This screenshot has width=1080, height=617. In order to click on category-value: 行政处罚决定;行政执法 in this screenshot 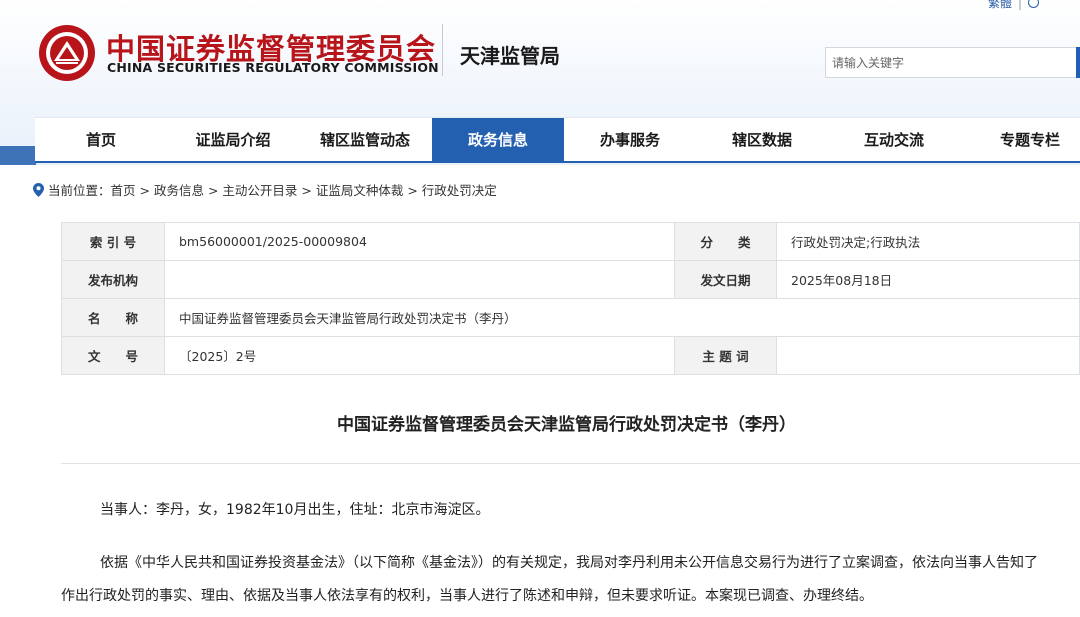, I will do `click(928, 241)`.